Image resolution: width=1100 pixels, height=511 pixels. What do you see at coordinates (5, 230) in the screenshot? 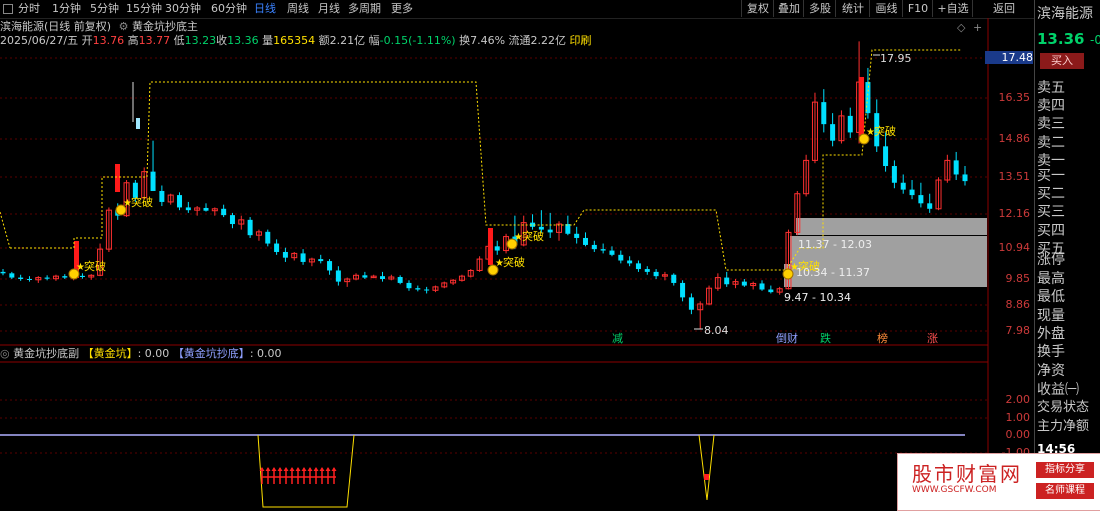
I see `stop-line-start` at bounding box center [5, 230].